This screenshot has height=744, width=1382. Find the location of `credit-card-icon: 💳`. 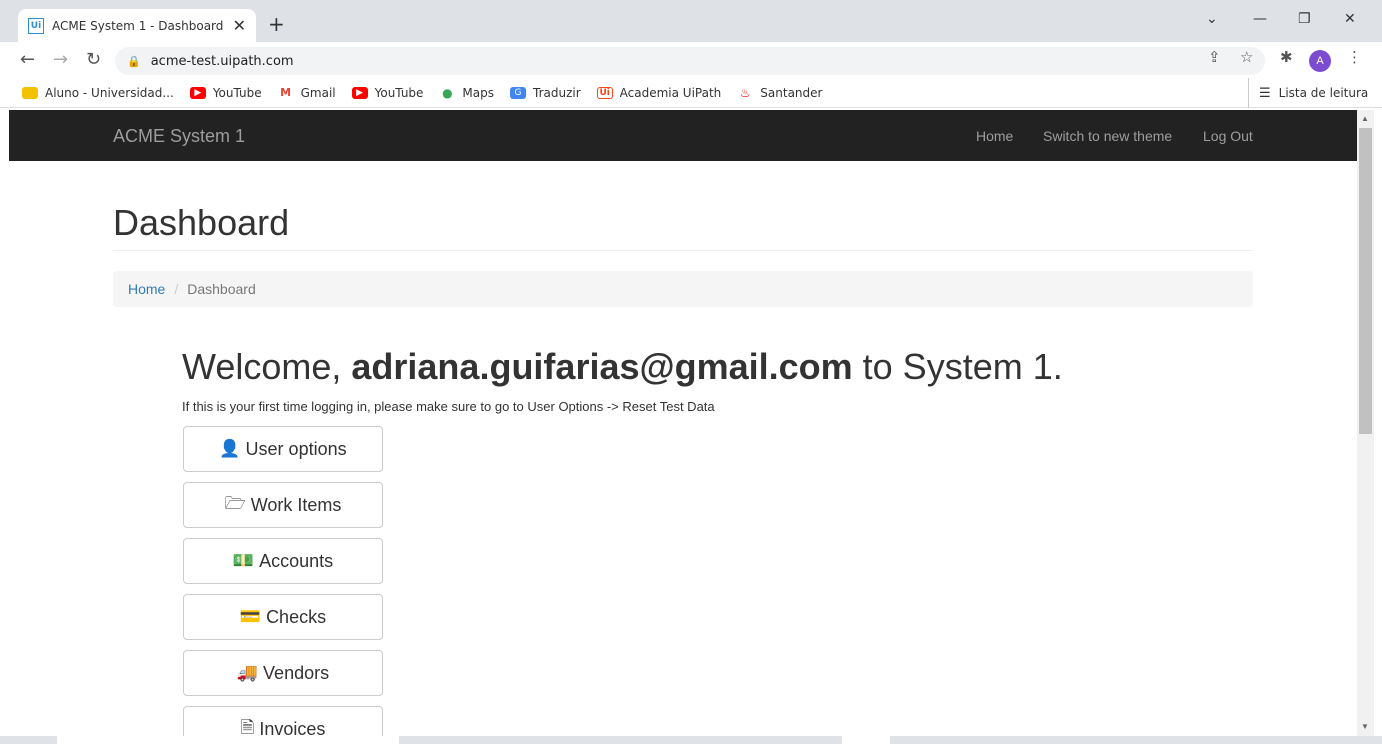

credit-card-icon: 💳 is located at coordinates (250, 617).